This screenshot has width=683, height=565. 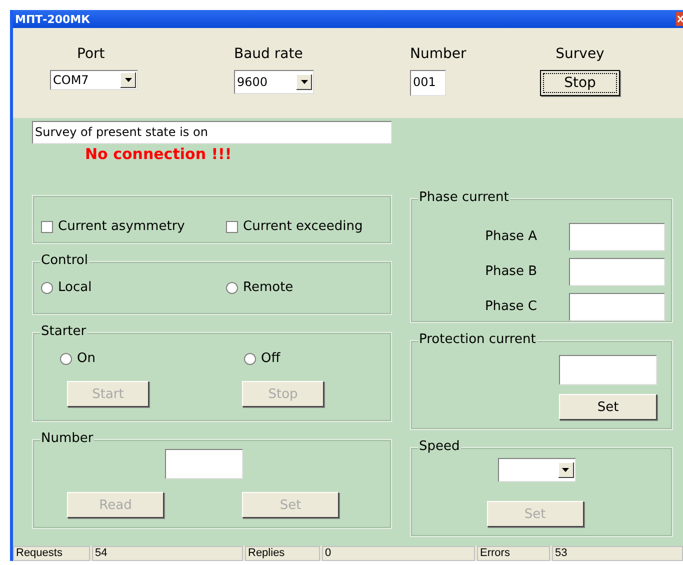 What do you see at coordinates (438, 54) in the screenshot?
I see `field-label: Number` at bounding box center [438, 54].